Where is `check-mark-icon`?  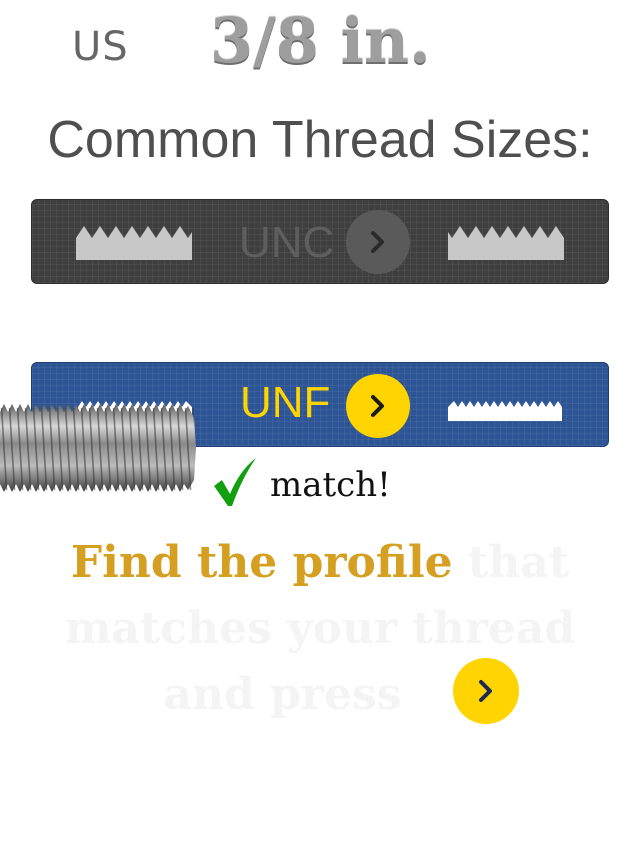
check-mark-icon is located at coordinates (235, 482).